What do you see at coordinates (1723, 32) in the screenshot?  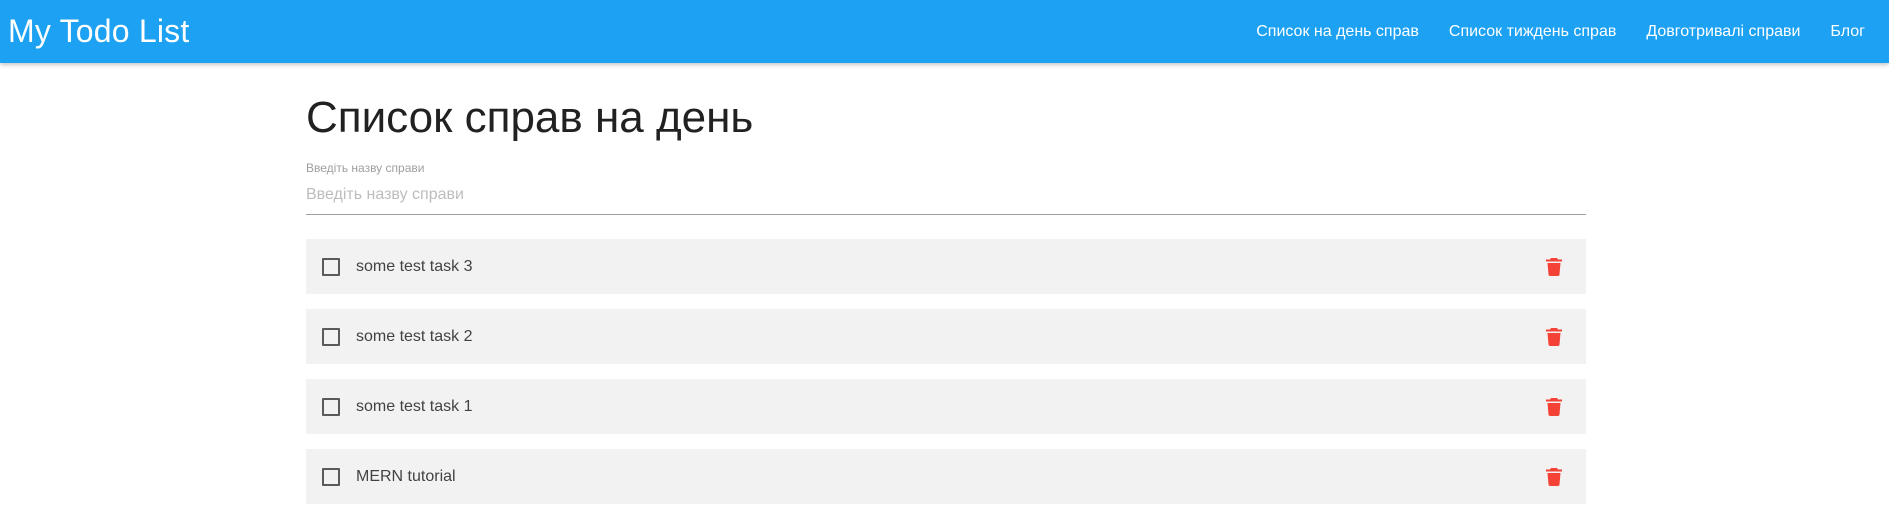 I see `nav-link-long-term: Довготривалі справи` at bounding box center [1723, 32].